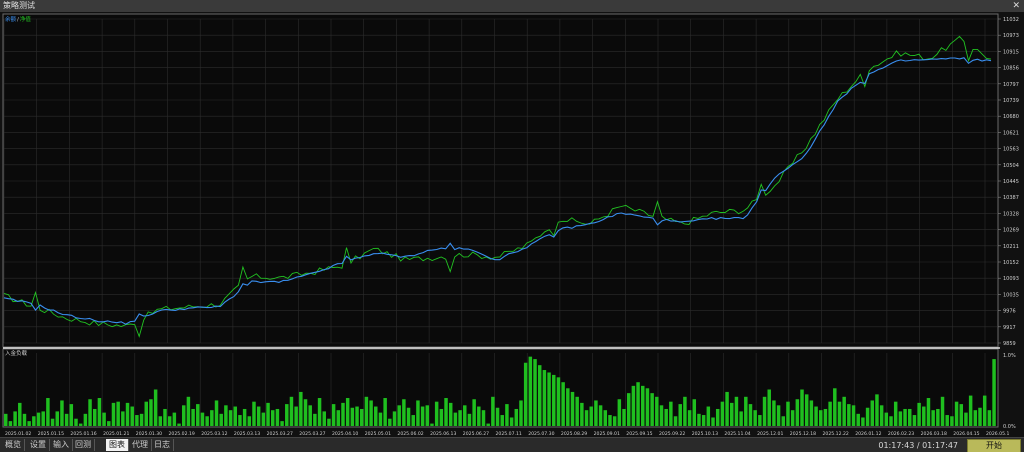 This screenshot has height=452, width=1024. Describe the element at coordinates (19, 5) in the screenshot. I see `window-title: 策略测试` at that location.